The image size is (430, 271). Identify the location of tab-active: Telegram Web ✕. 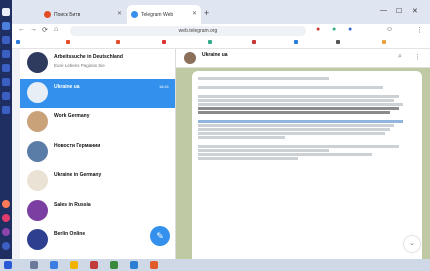
(164, 14).